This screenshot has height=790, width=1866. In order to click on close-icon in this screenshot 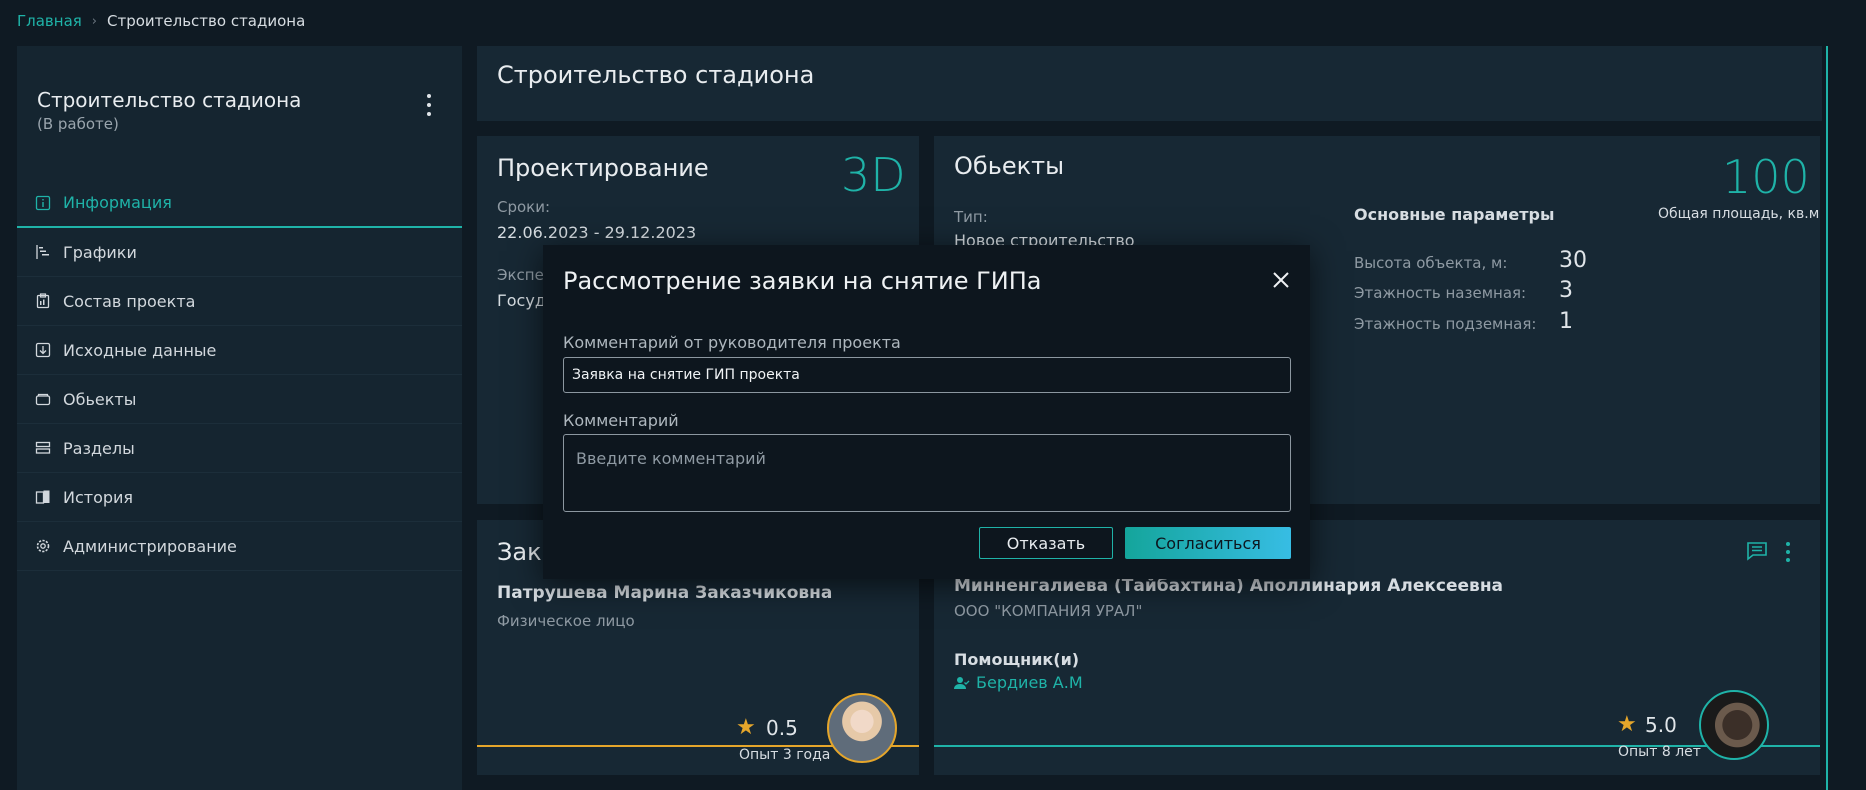, I will do `click(1281, 280)`.